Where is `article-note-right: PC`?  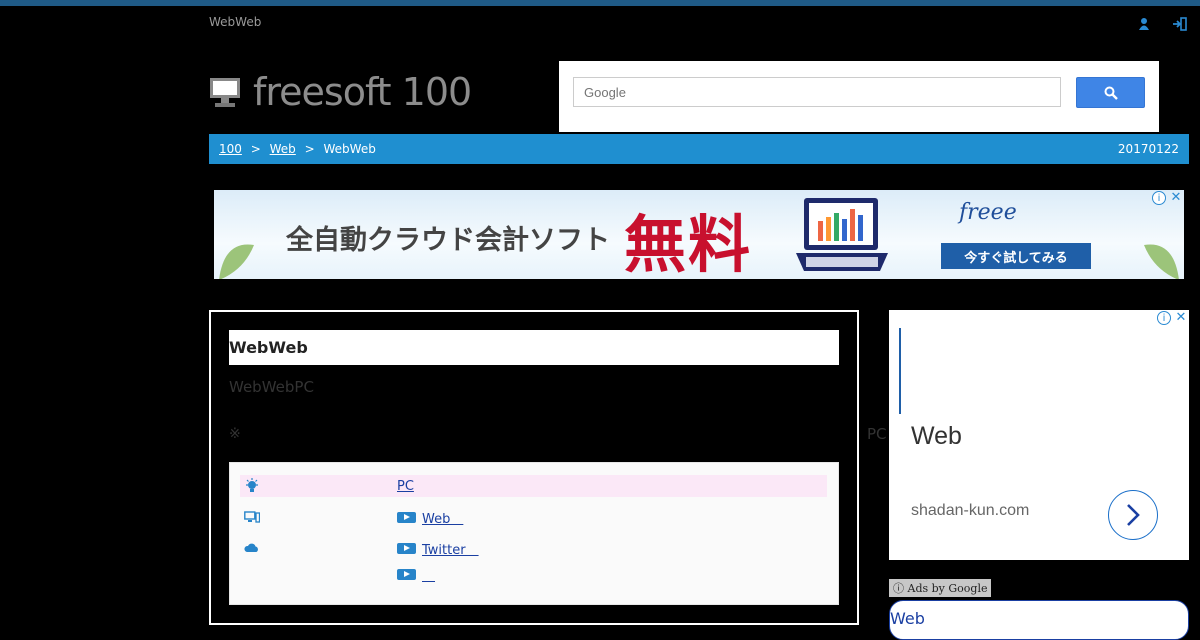
article-note-right: PC is located at coordinates (877, 434).